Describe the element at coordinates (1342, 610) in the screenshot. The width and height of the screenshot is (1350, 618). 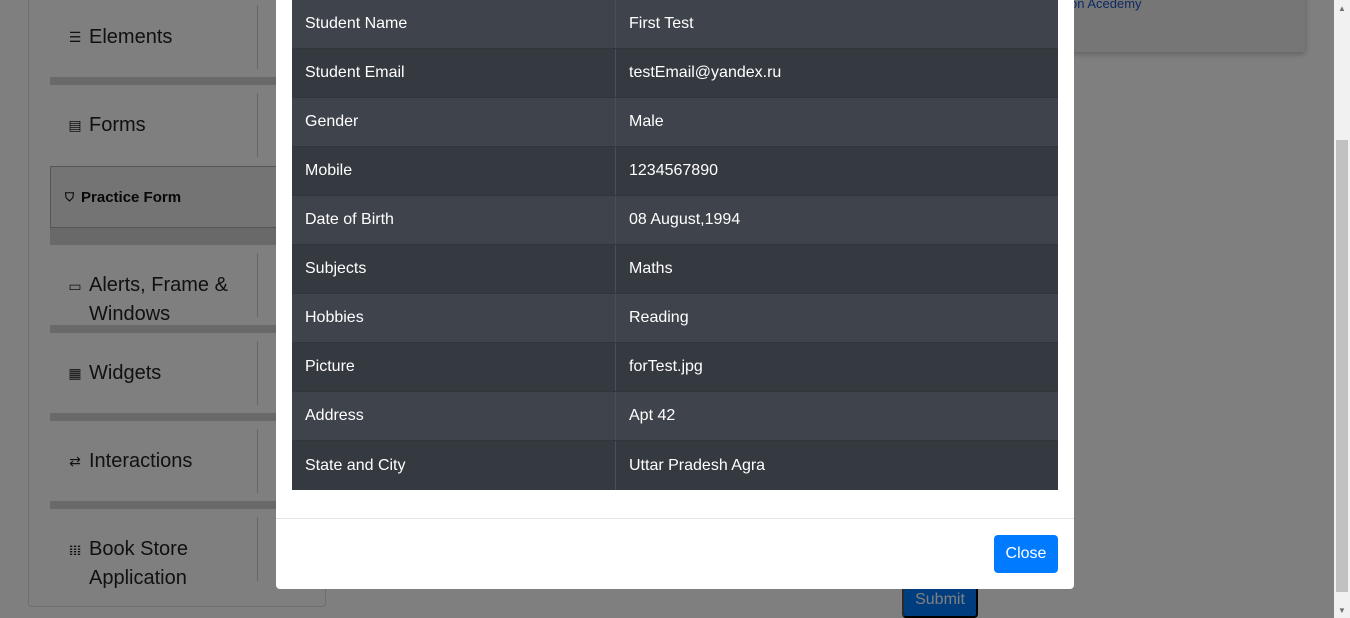
I see `scroll-down-arrow-icon: ▼` at that location.